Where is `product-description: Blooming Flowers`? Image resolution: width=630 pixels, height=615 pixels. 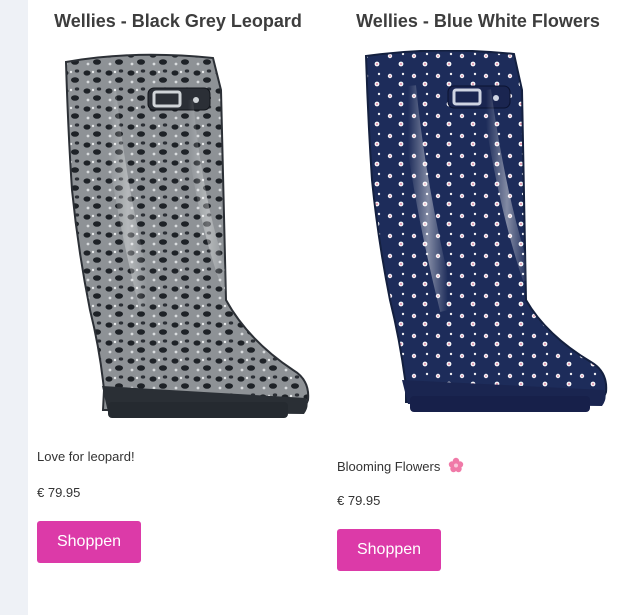
product-description: Blooming Flowers is located at coordinates (400, 465).